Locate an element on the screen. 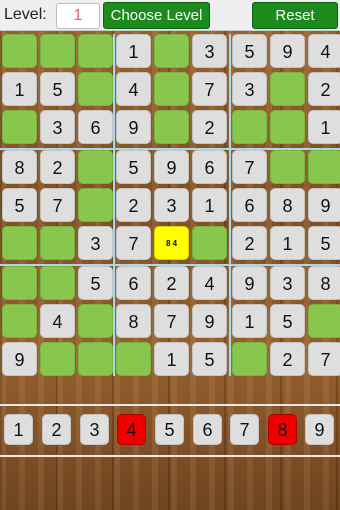  number-key: 6 is located at coordinates (207, 429).